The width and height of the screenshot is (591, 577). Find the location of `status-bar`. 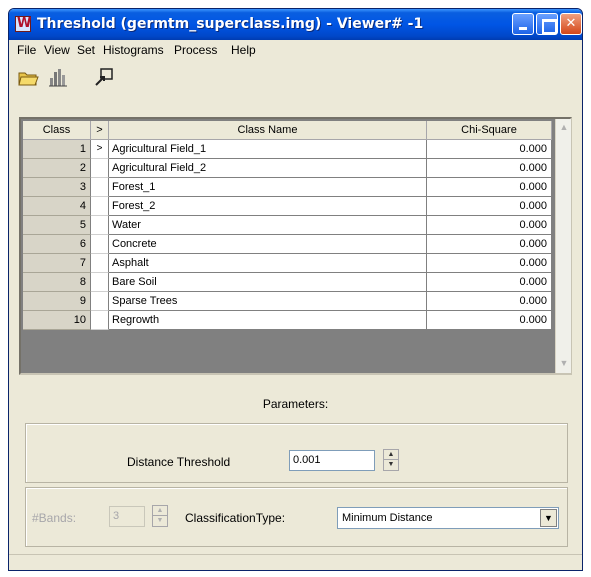

status-bar is located at coordinates (295, 562).